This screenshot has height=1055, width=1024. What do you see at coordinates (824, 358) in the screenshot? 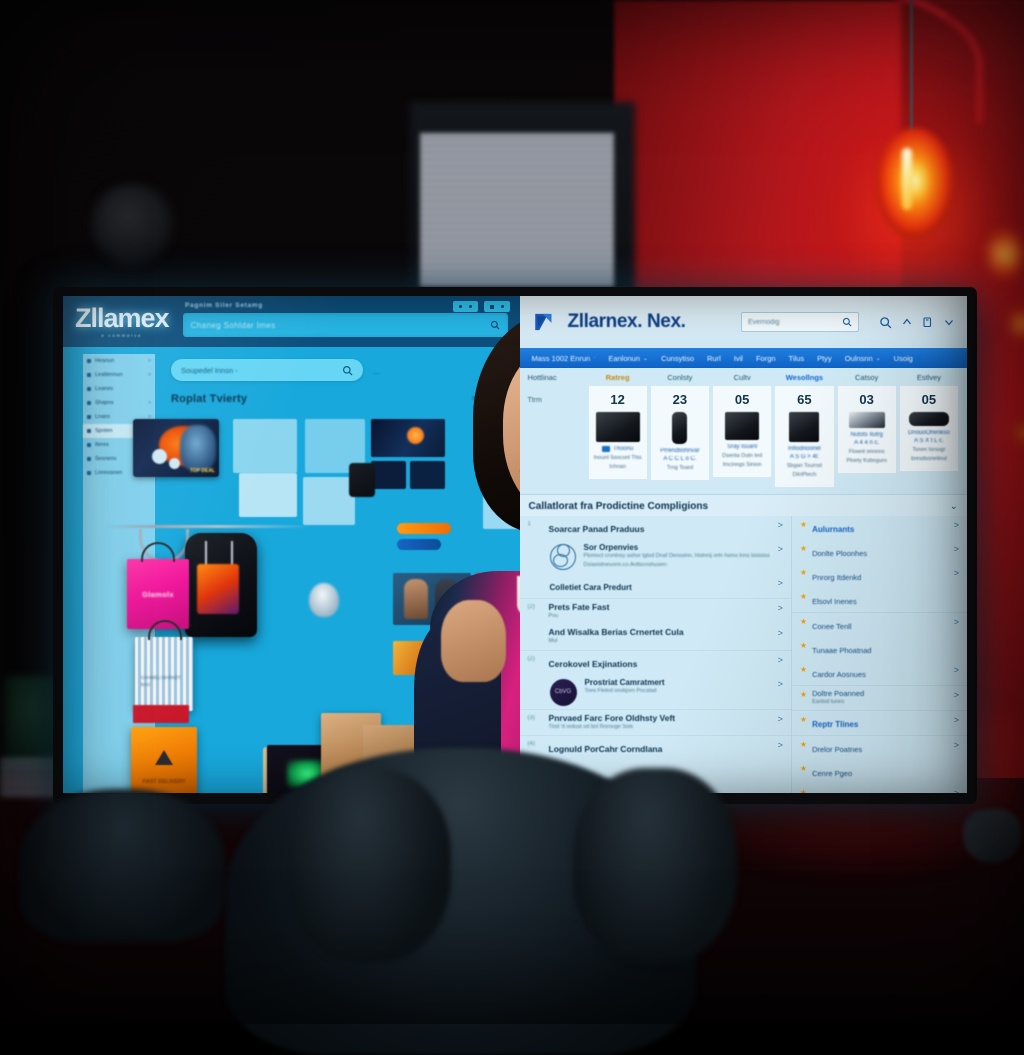
I see `nav-item-7: Ptyy` at bounding box center [824, 358].